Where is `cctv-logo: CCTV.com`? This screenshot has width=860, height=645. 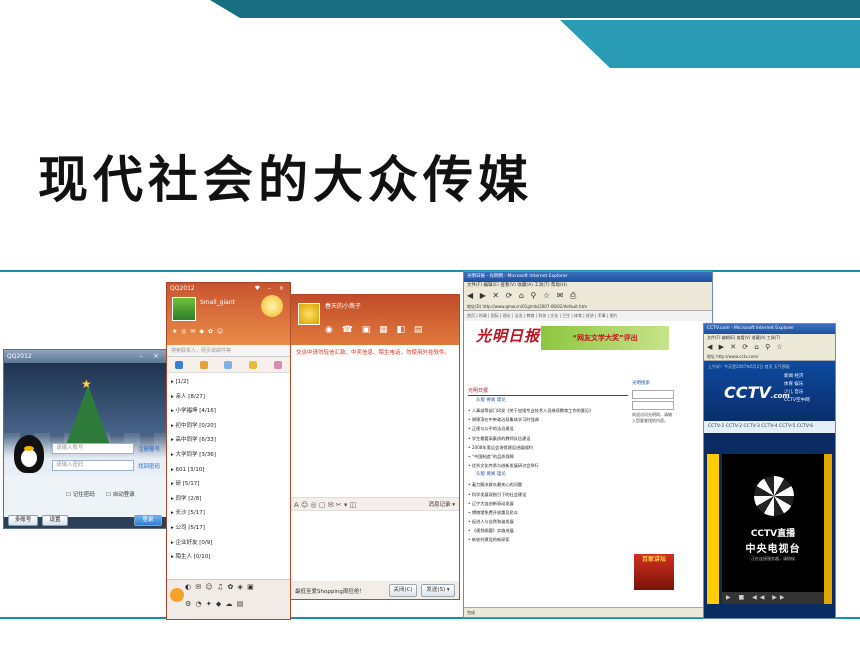 cctv-logo: CCTV.com is located at coordinates (757, 392).